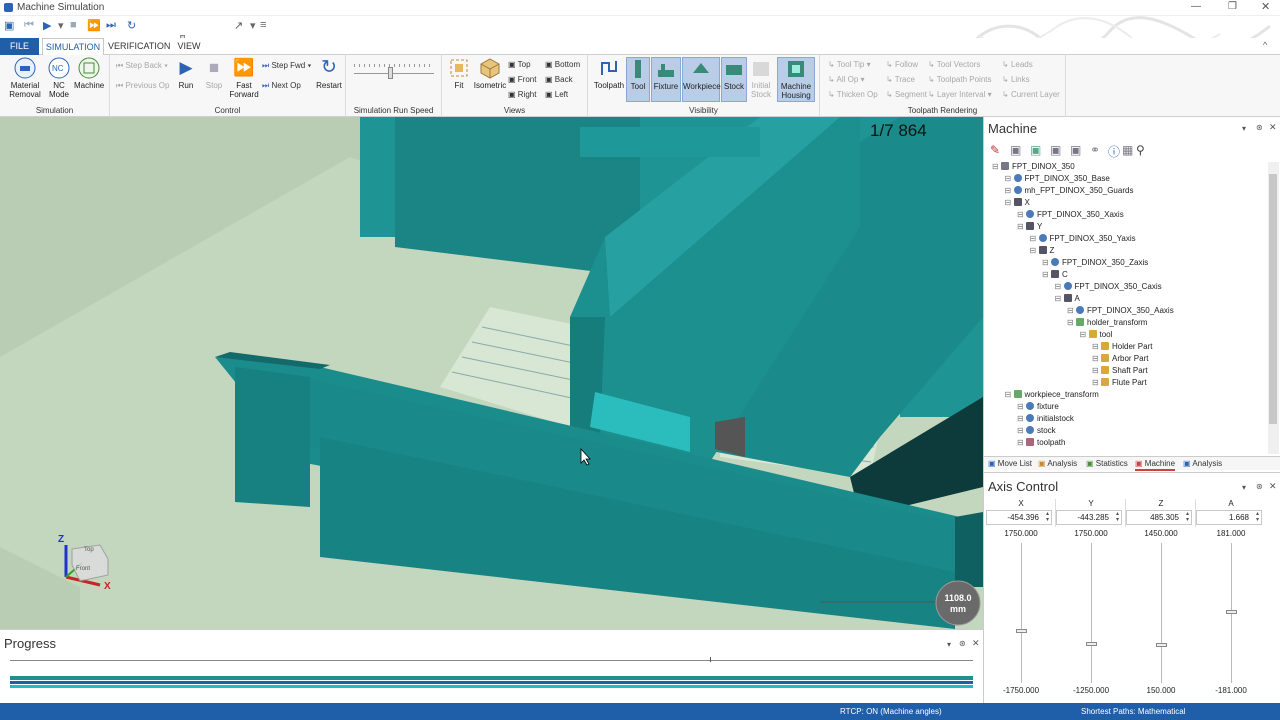  Describe the element at coordinates (111, 25) in the screenshot. I see `skip-end-icon: ⏭` at that location.